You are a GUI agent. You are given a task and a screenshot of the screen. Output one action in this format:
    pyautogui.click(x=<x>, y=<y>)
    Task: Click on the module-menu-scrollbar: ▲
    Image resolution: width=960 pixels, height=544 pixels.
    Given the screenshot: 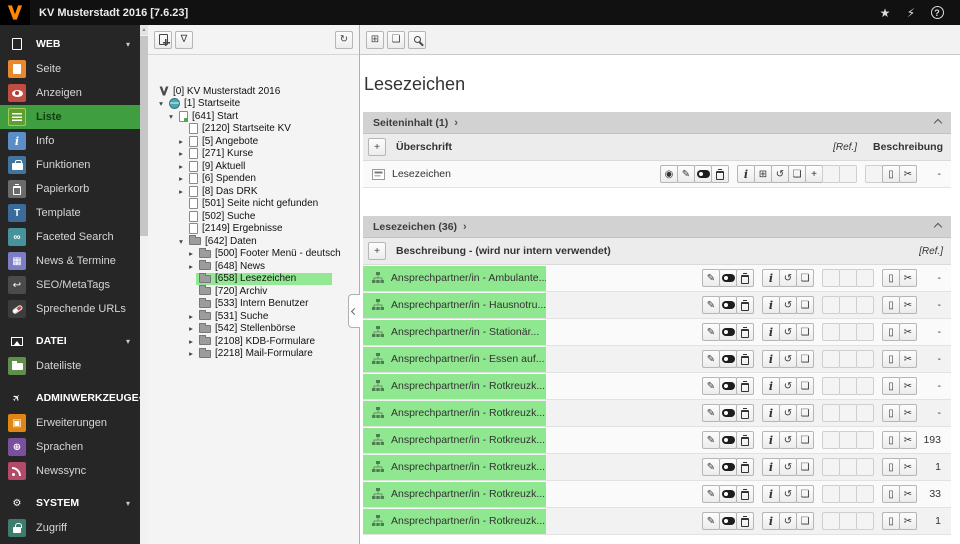 What is the action you would take?
    pyautogui.click(x=144, y=284)
    